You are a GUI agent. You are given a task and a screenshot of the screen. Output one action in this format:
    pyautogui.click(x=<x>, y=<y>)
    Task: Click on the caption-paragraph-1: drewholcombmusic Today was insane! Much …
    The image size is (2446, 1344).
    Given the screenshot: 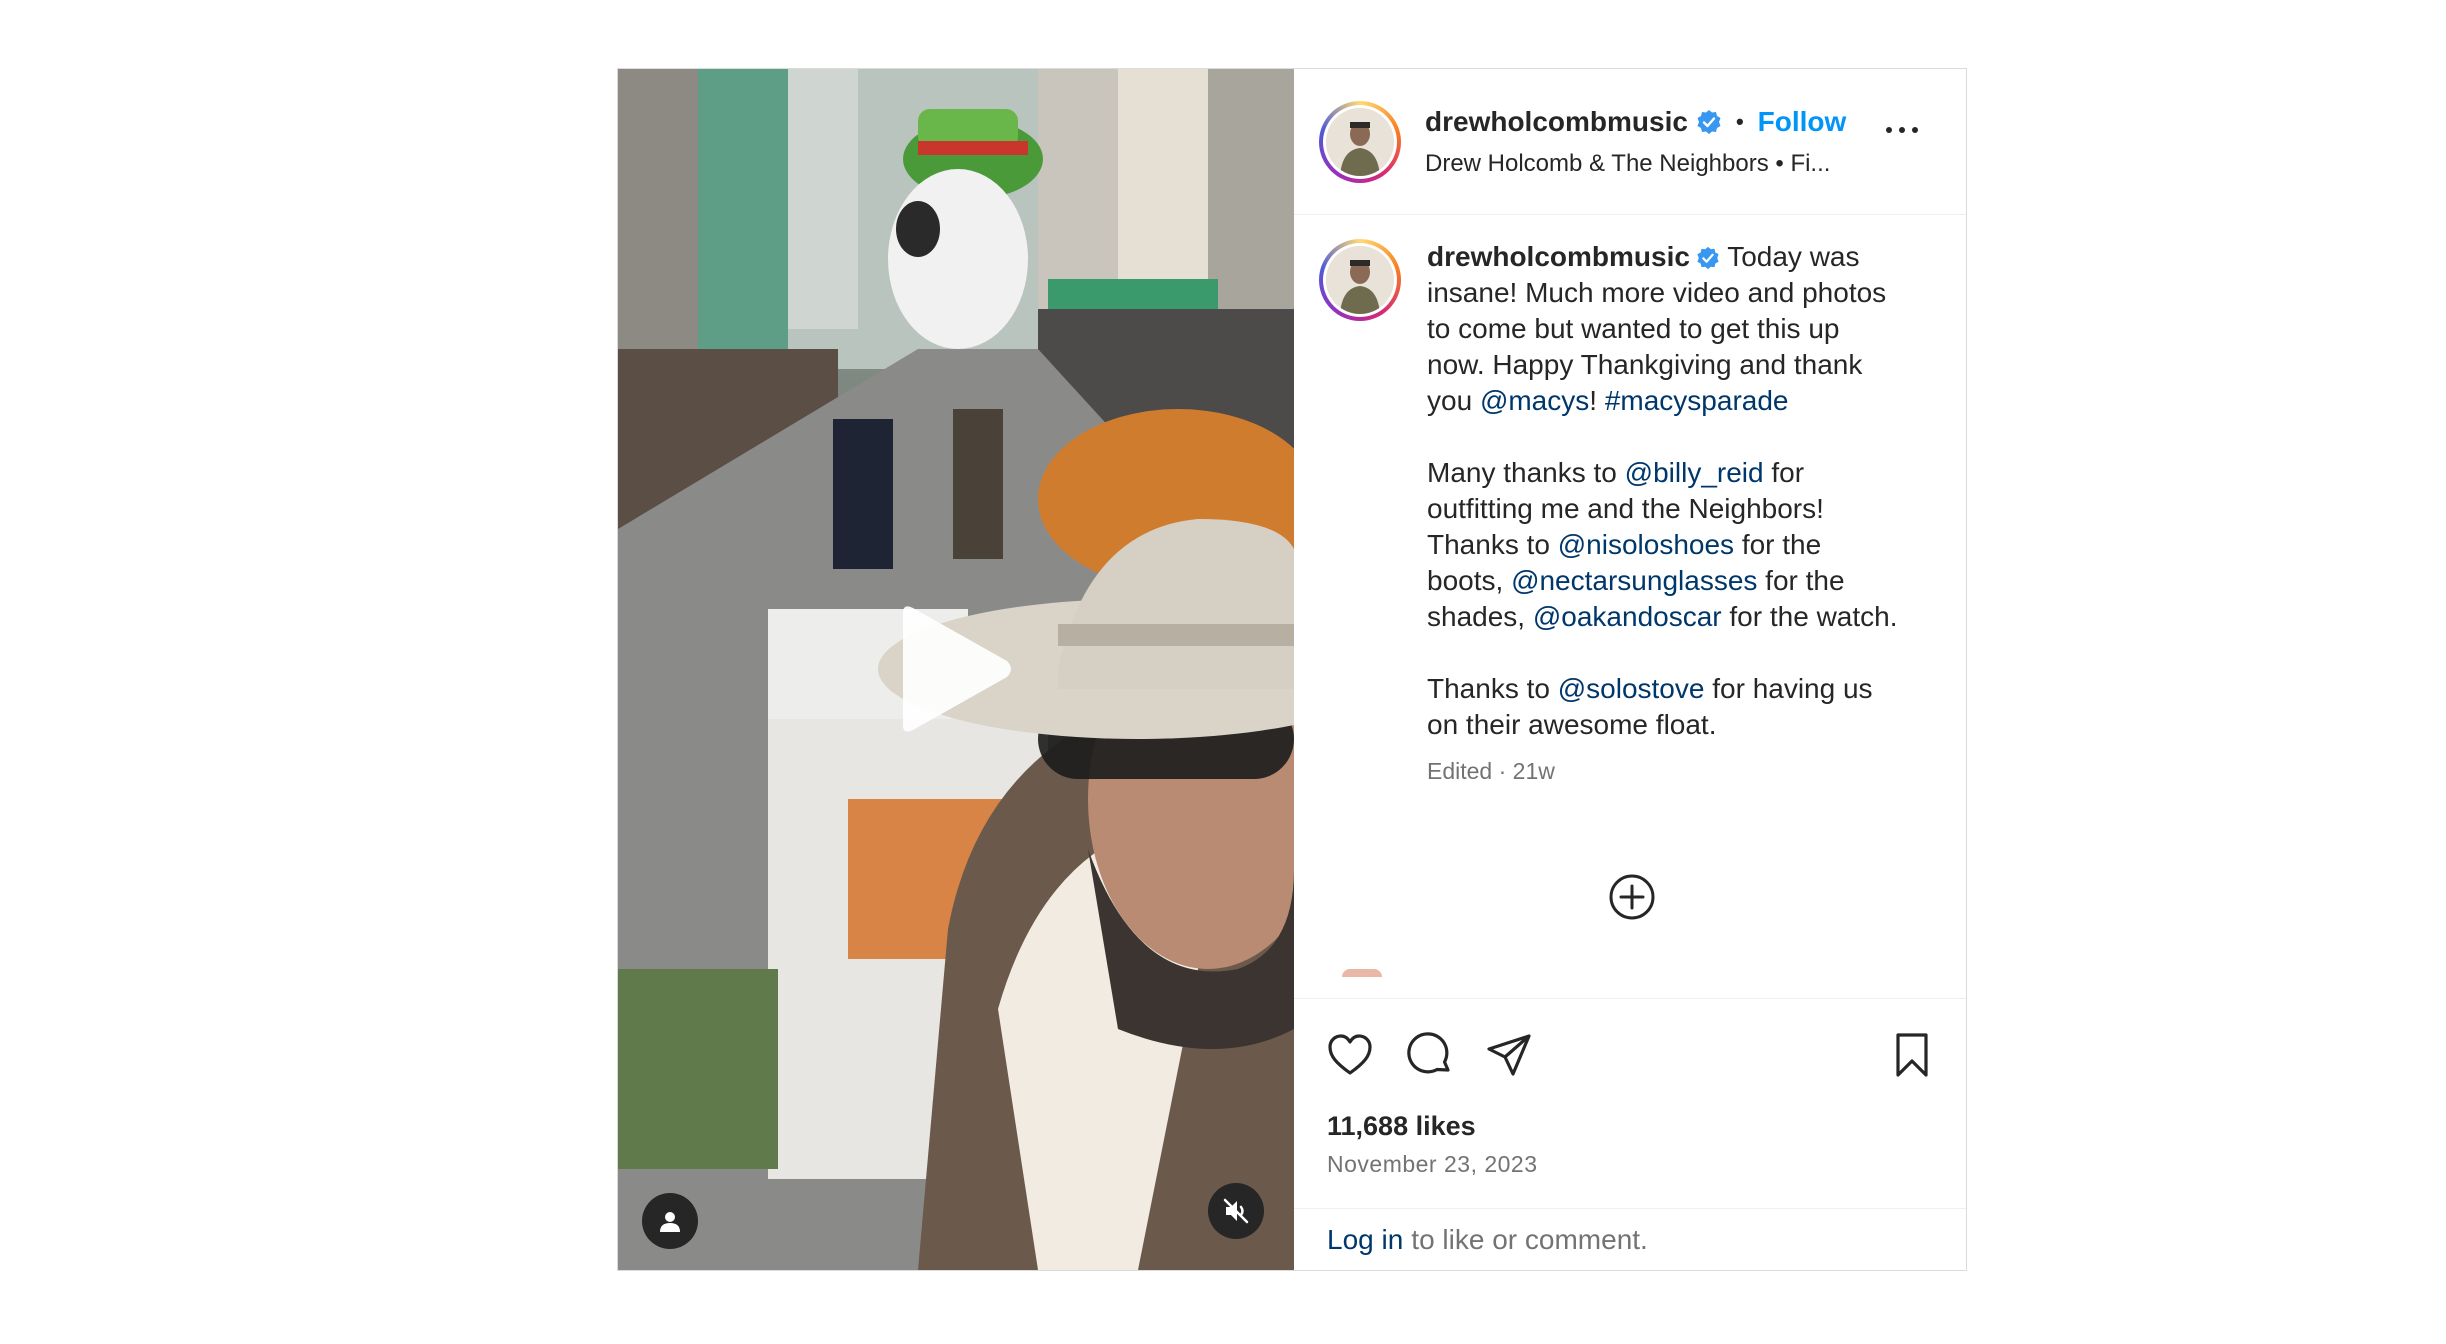 What is the action you would take?
    pyautogui.click(x=1664, y=329)
    